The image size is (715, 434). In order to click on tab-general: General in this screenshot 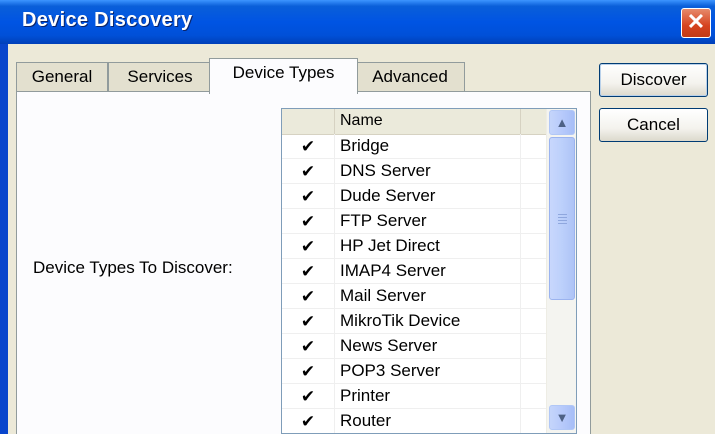, I will do `click(62, 77)`.